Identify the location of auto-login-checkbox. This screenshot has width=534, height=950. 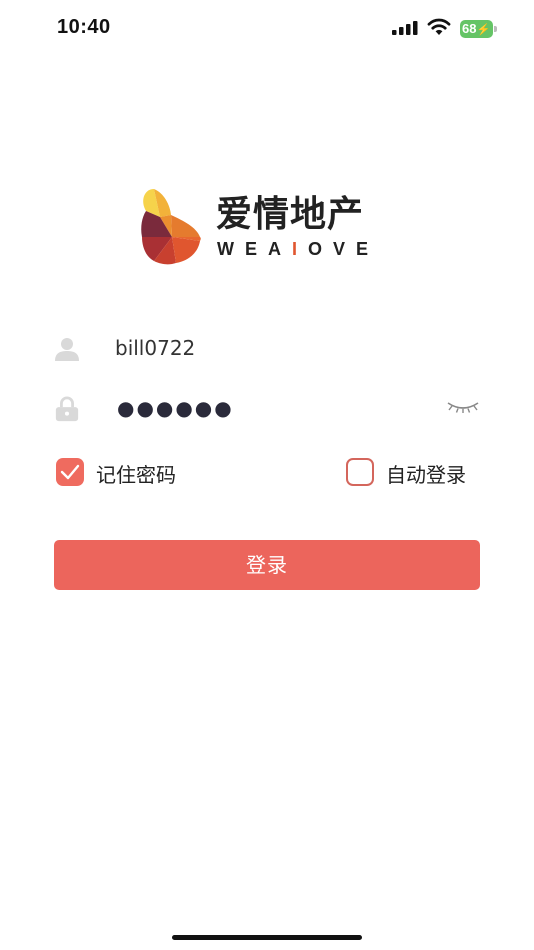
(360, 472).